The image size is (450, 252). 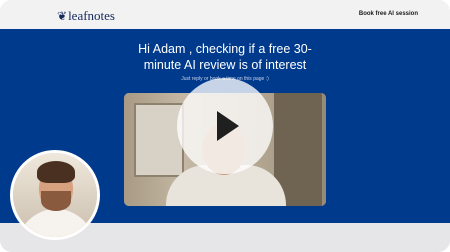 I want to click on presenter-avatar, so click(x=55, y=195).